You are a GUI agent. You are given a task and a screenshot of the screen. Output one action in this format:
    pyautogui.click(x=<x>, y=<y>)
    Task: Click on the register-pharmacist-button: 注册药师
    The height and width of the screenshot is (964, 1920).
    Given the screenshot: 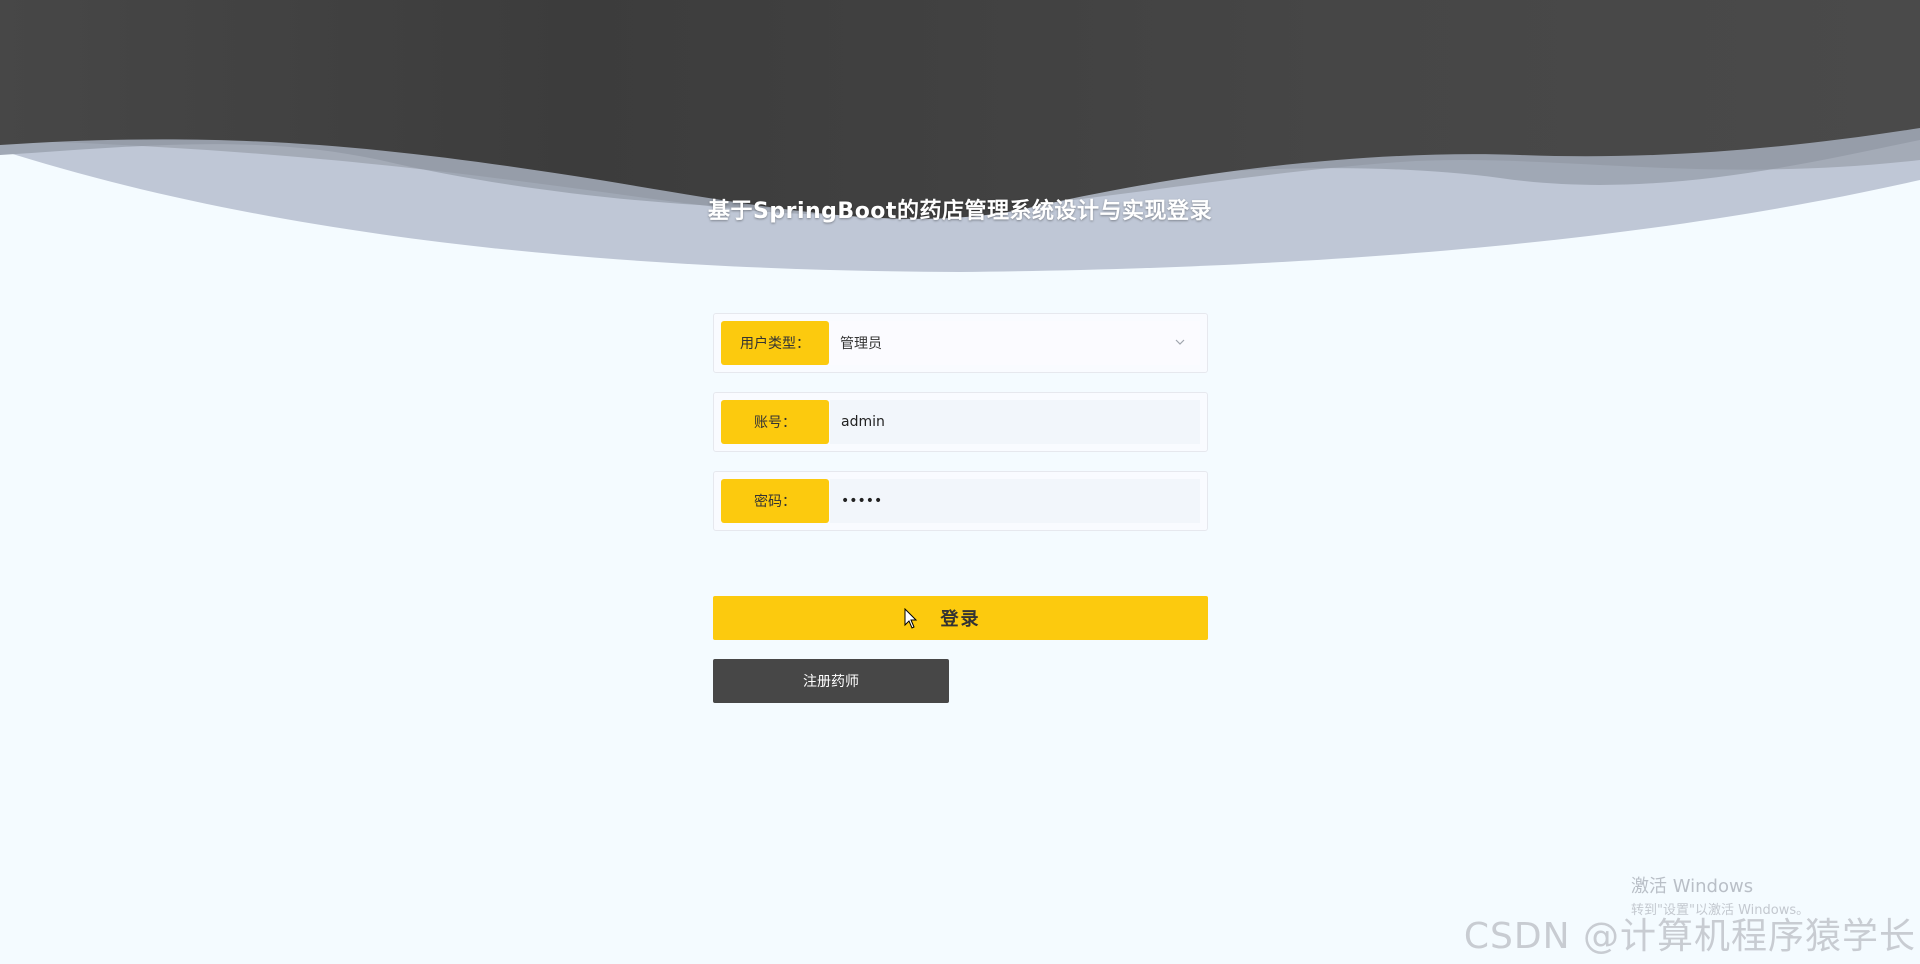 What is the action you would take?
    pyautogui.click(x=831, y=681)
    